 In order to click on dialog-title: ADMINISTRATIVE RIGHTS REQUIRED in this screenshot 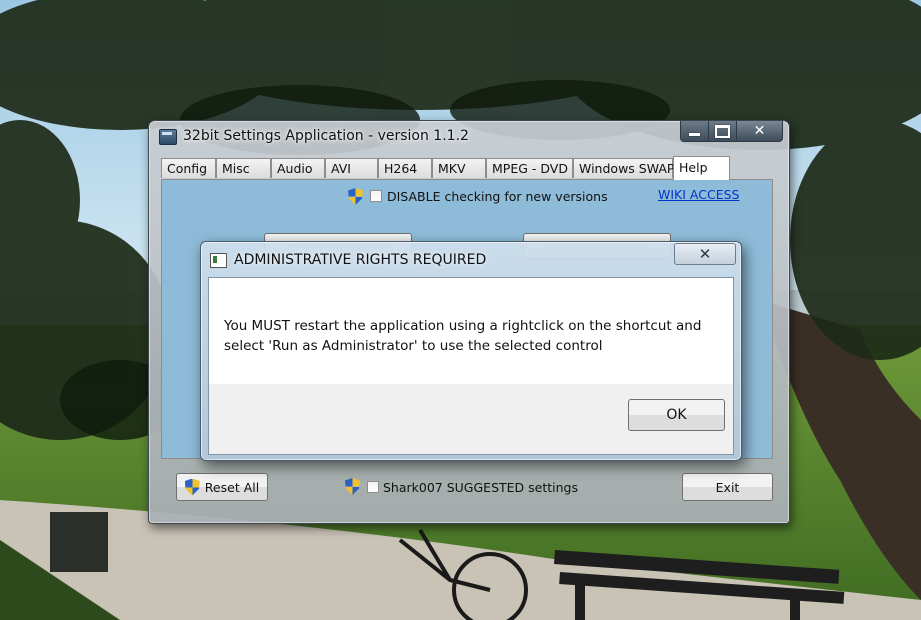, I will do `click(360, 260)`.